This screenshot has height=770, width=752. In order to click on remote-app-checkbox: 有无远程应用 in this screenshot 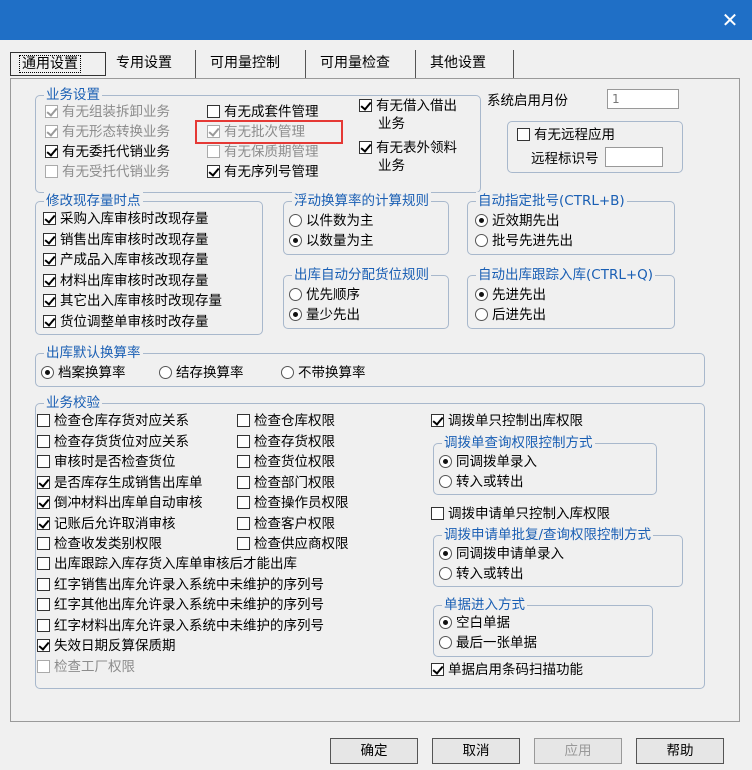, I will do `click(566, 135)`.